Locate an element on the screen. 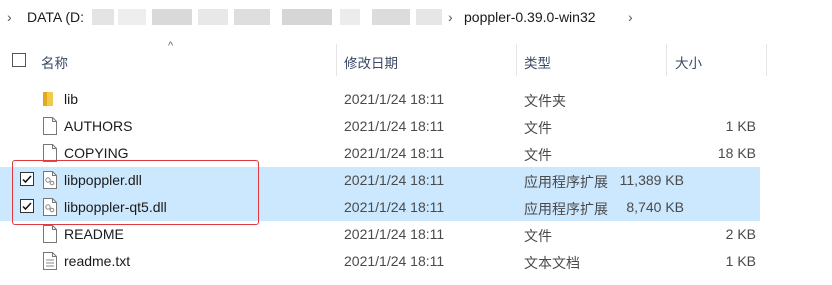 This screenshot has height=285, width=832. text-file-icon is located at coordinates (50, 262).